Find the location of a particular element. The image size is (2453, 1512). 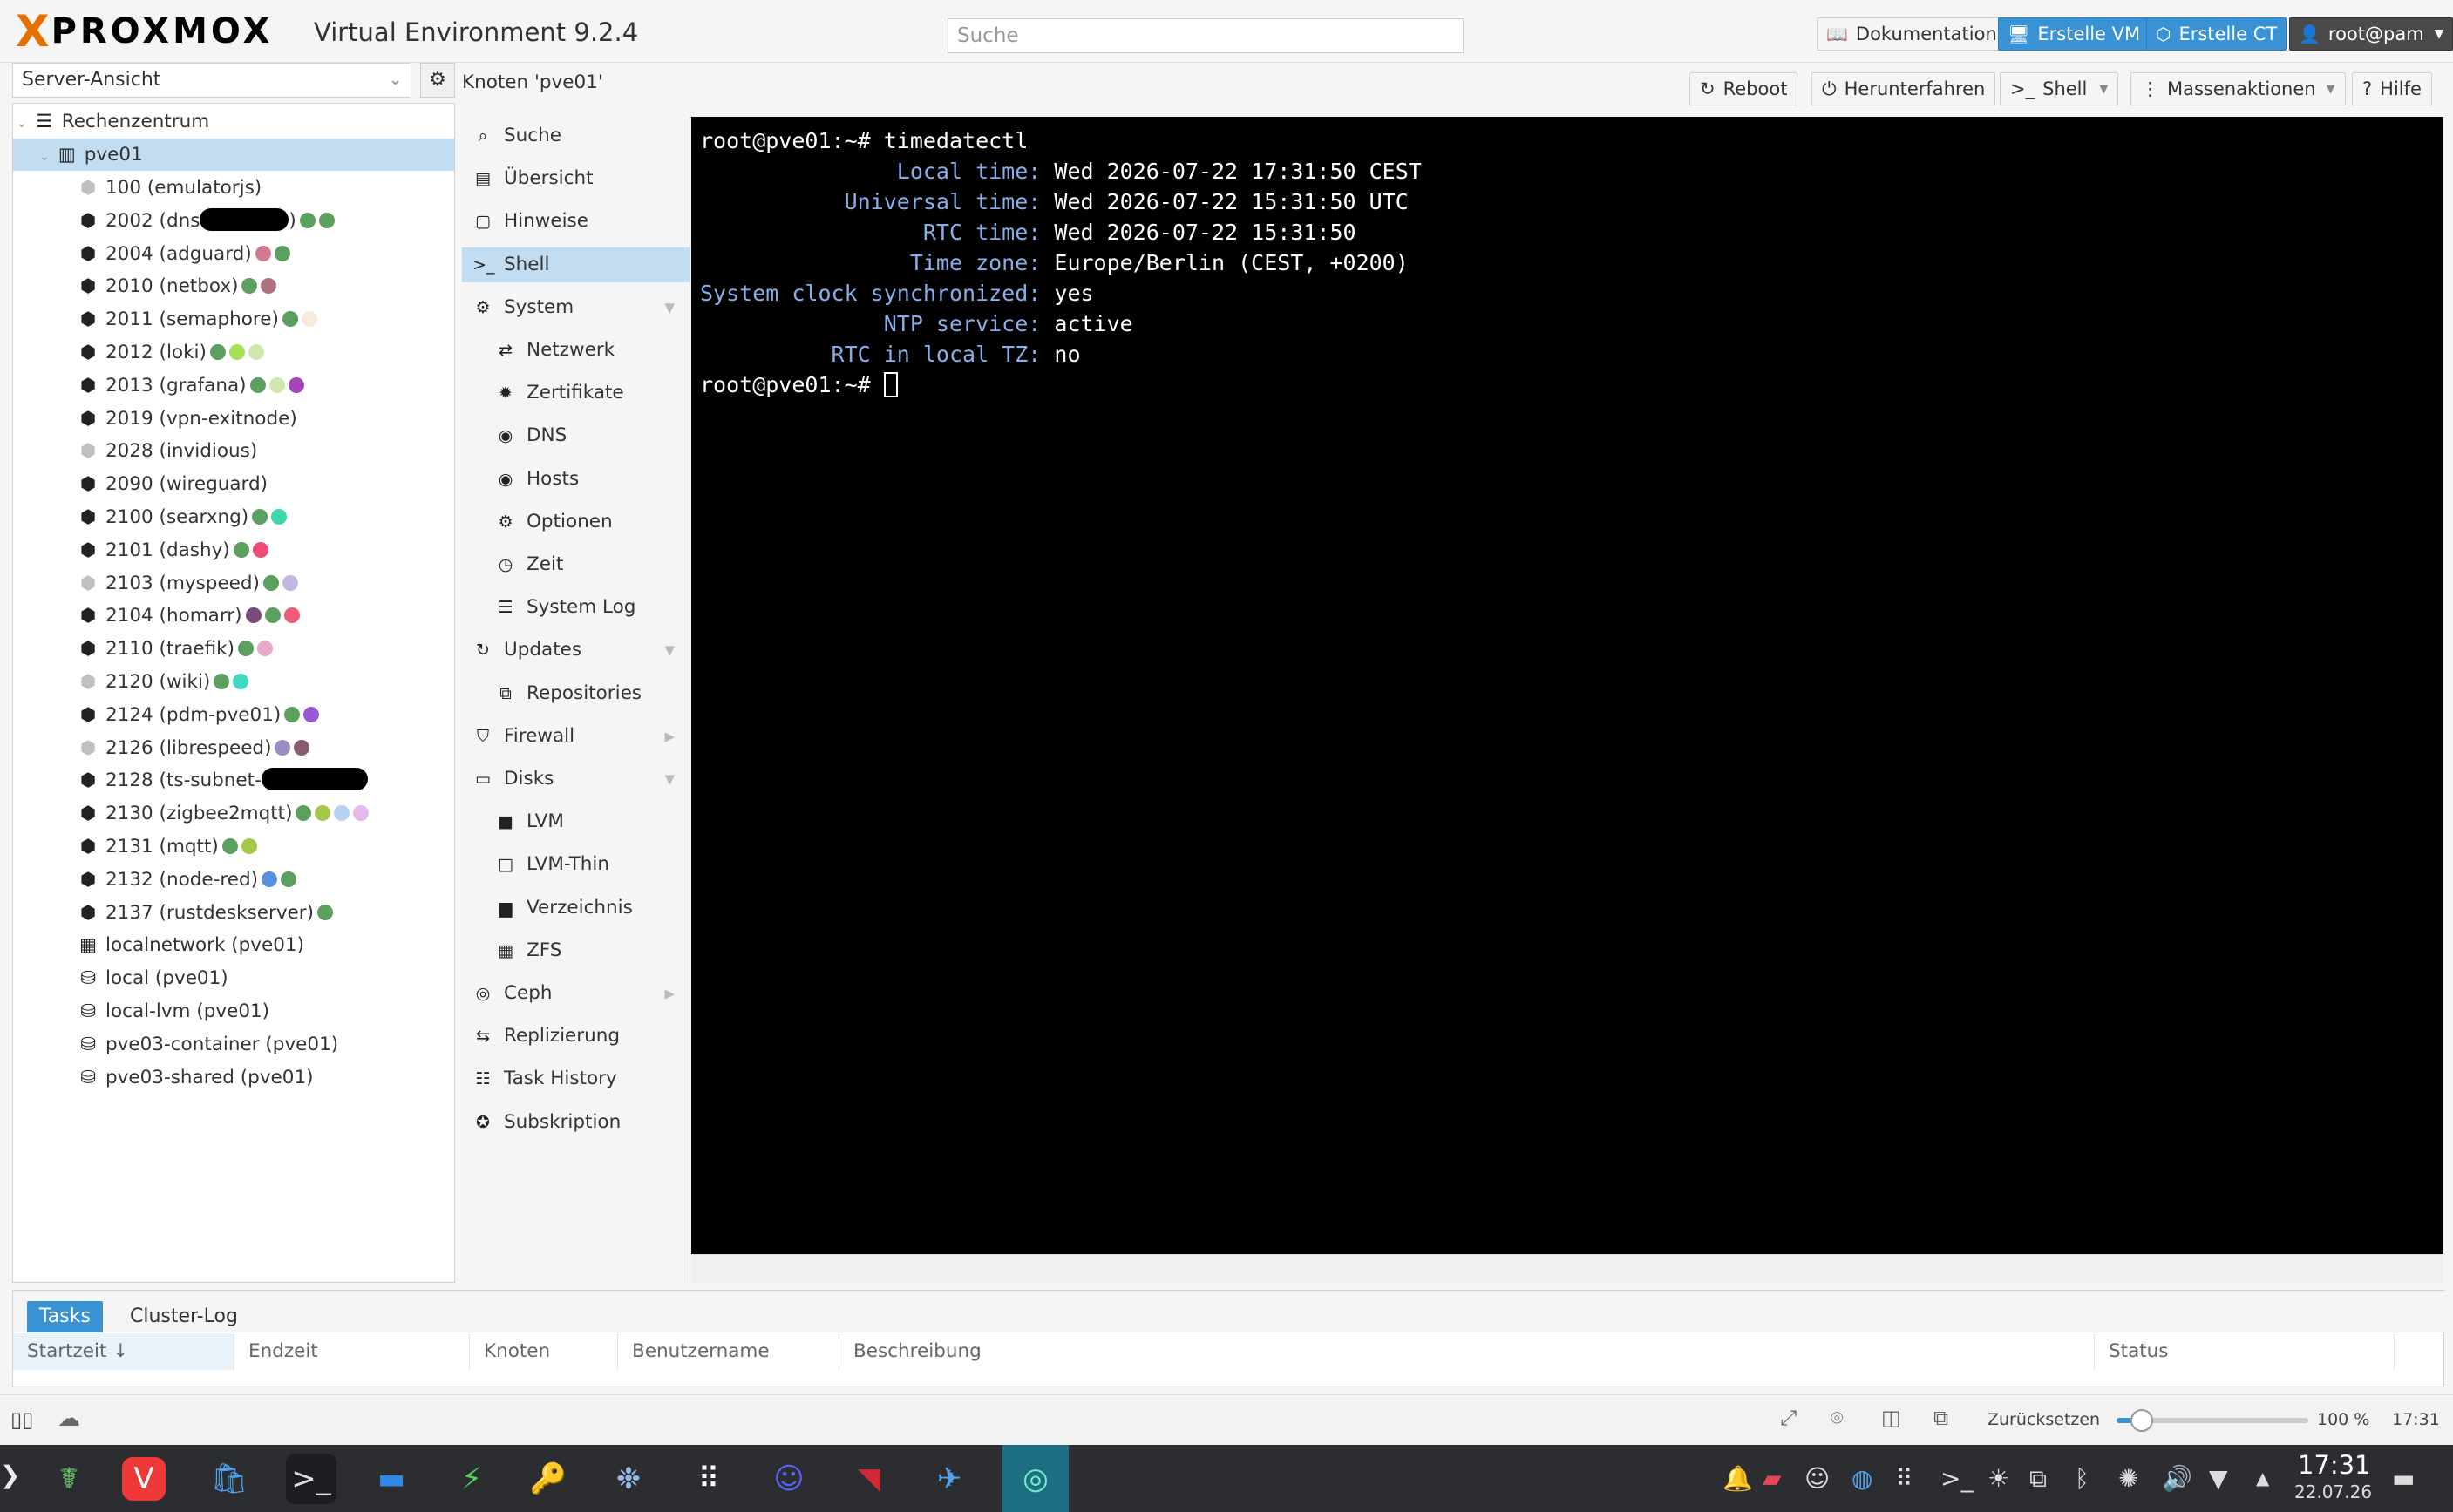

bluetooth-tray-icon: ᛒ is located at coordinates (2082, 1478).